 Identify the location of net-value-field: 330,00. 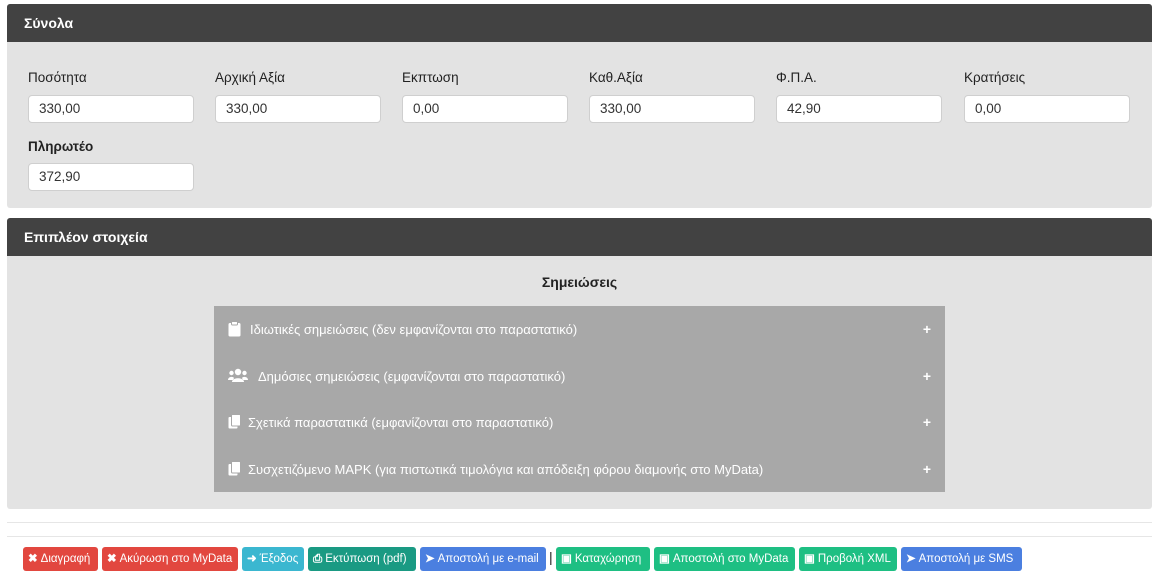
(672, 109).